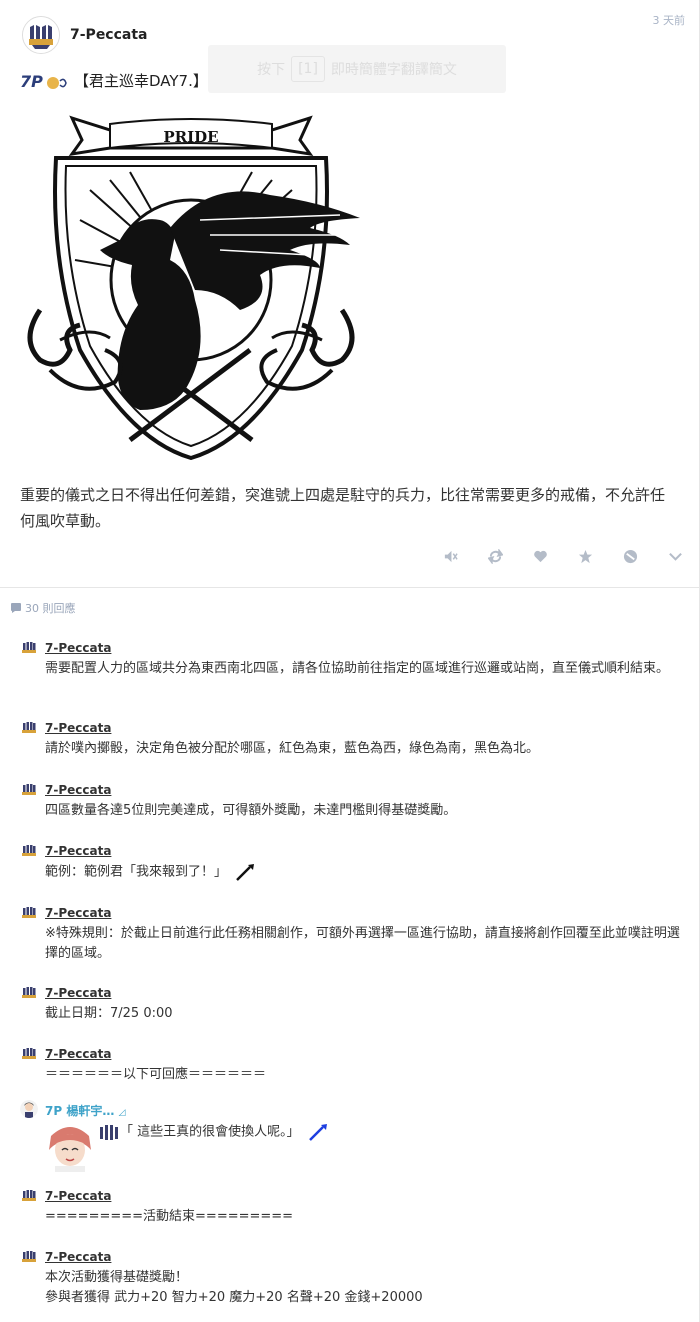 This screenshot has width=700, height=1322. What do you see at coordinates (85, 1110) in the screenshot?
I see `commenter-name: 7P 楊軒宇… ◿` at bounding box center [85, 1110].